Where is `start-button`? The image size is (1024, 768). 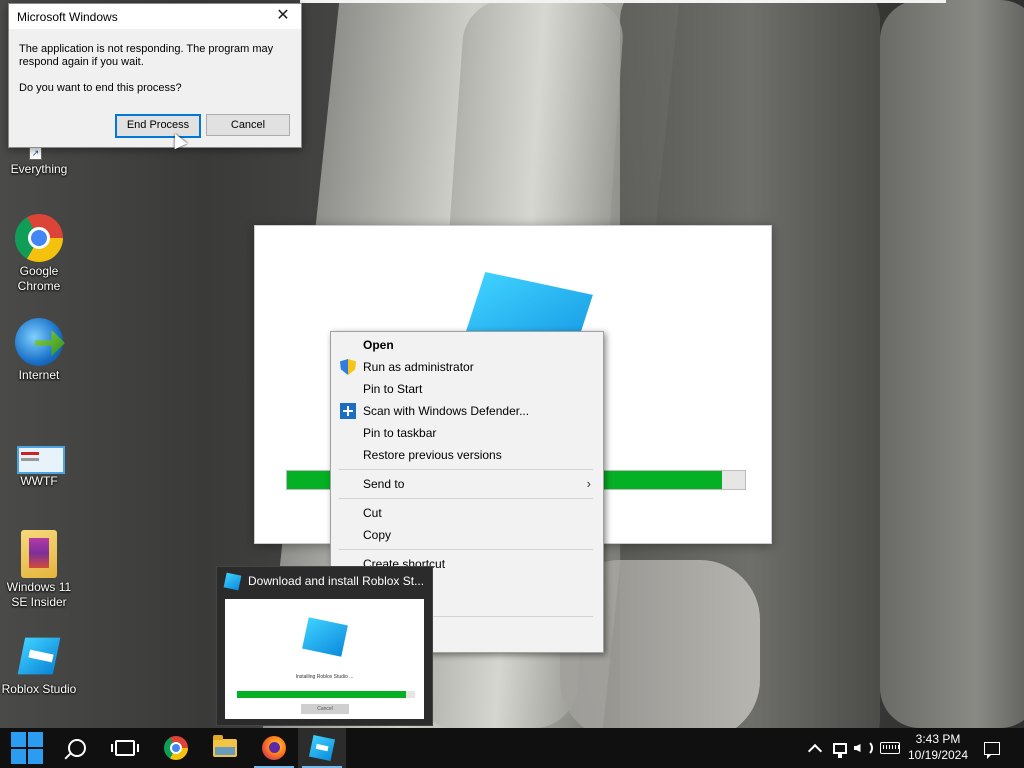 start-button is located at coordinates (27, 748).